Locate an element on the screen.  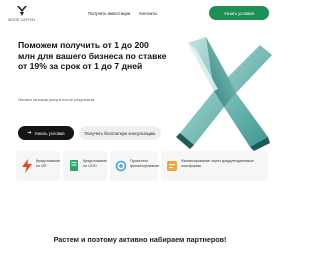
nav-item-contacts: Контакты is located at coordinates (148, 13).